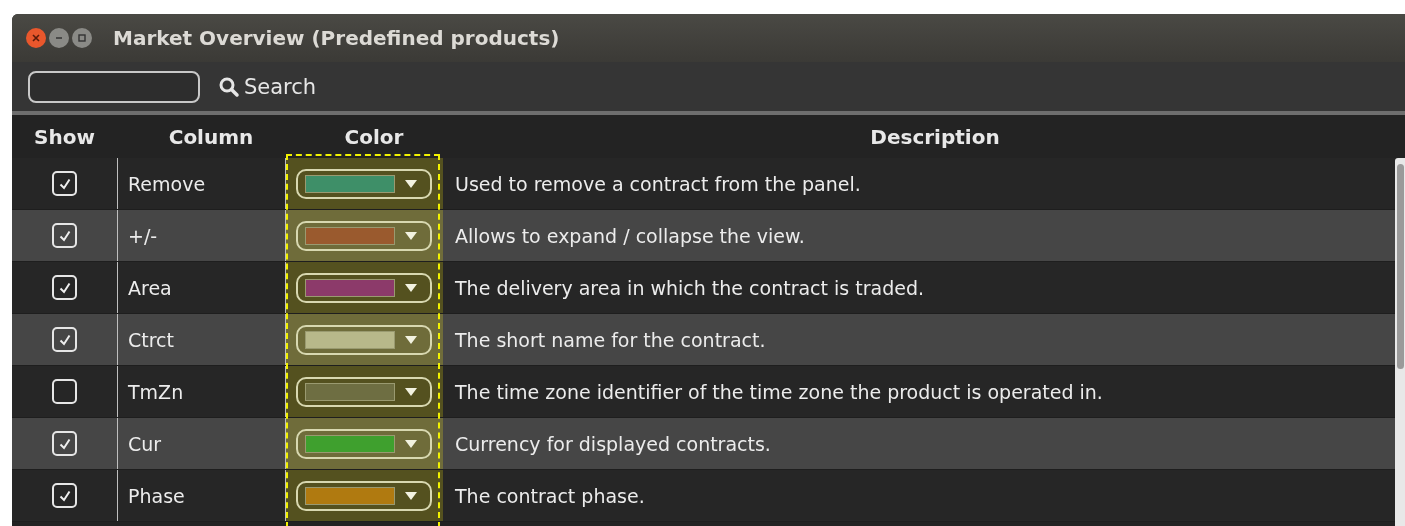  I want to click on search-field, so click(114, 86).